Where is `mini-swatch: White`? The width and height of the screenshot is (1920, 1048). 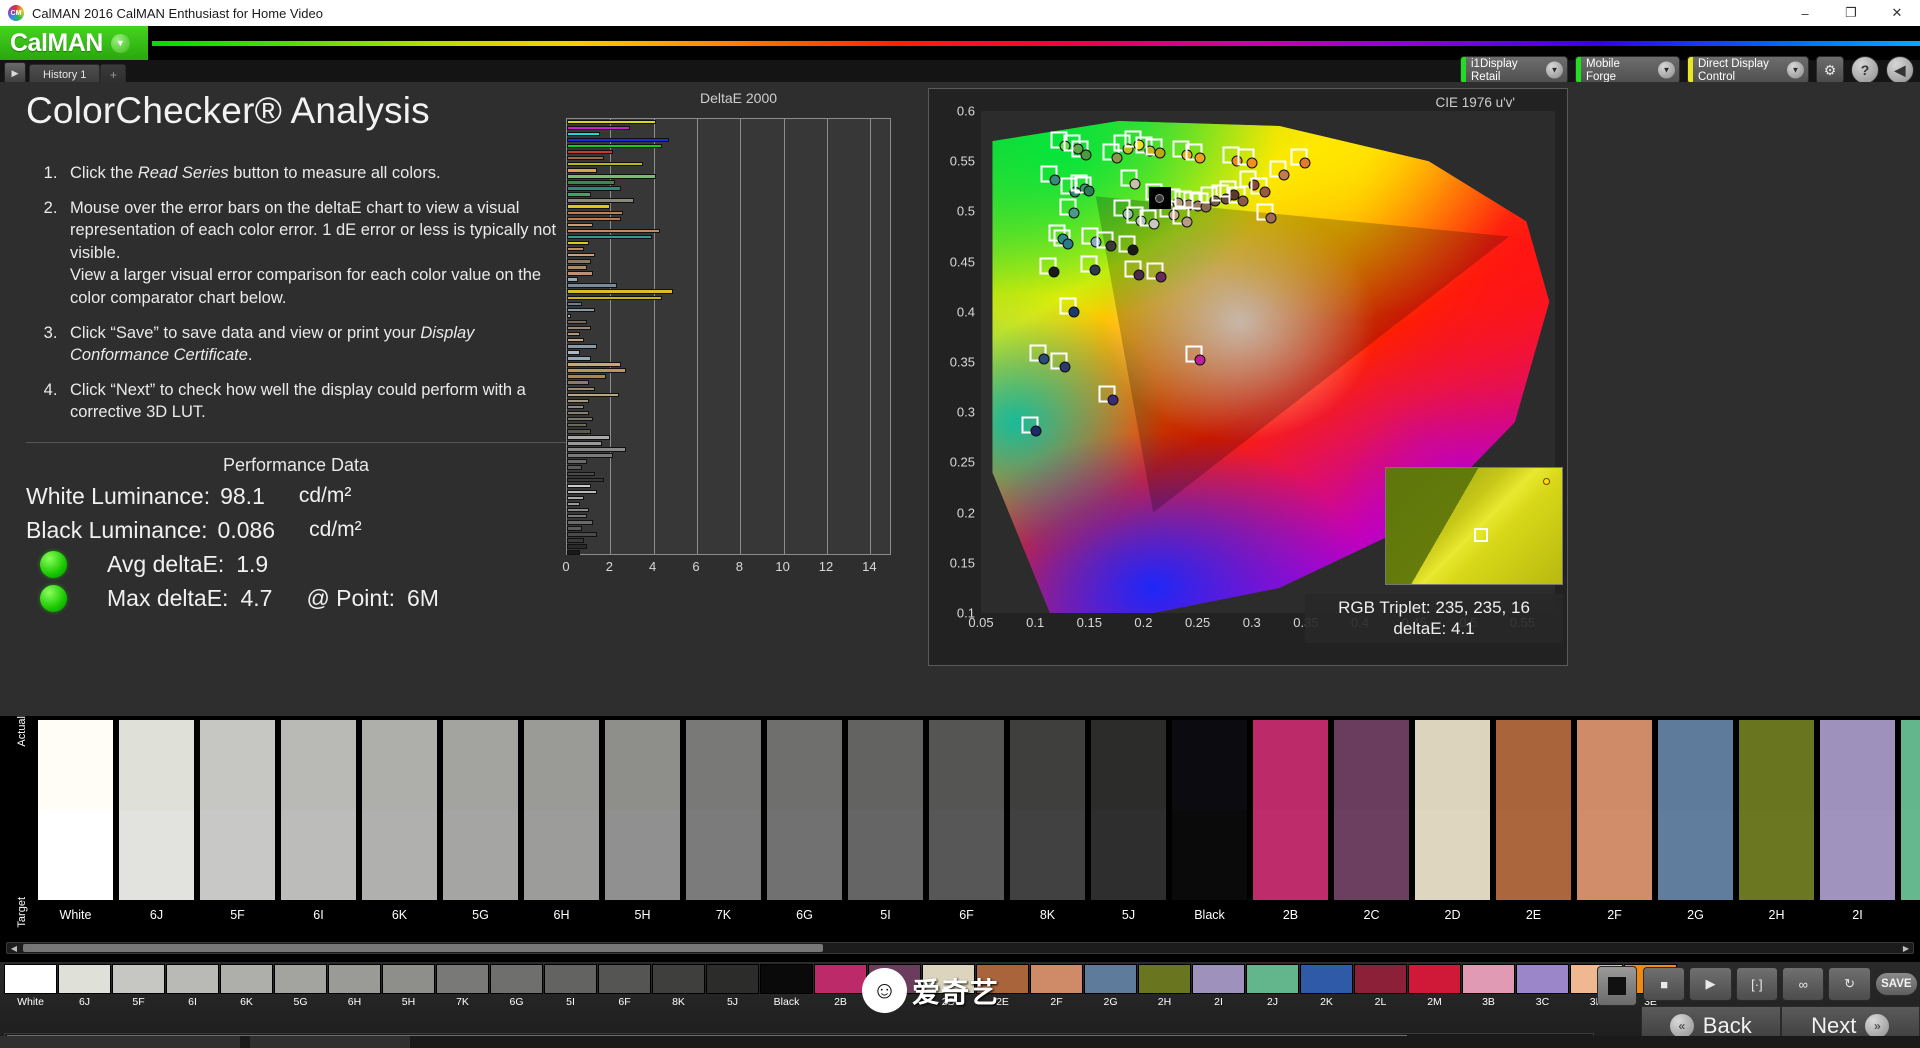
mini-swatch: White is located at coordinates (30, 986).